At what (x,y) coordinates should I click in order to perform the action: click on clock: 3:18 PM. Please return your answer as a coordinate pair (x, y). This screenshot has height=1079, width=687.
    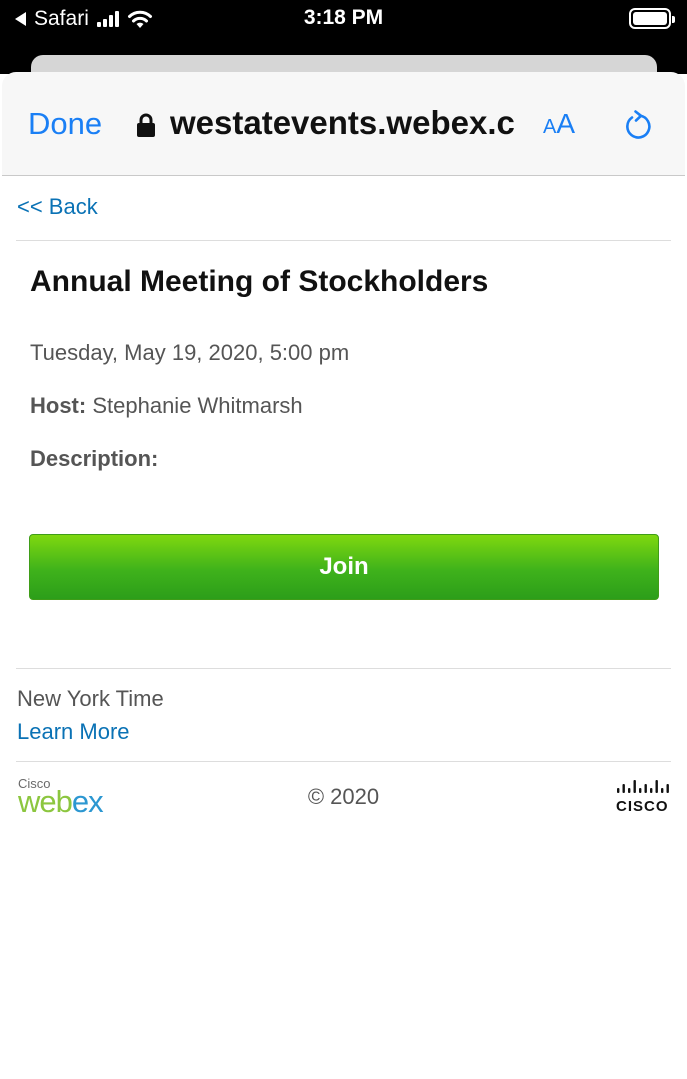
    Looking at the image, I should click on (343, 17).